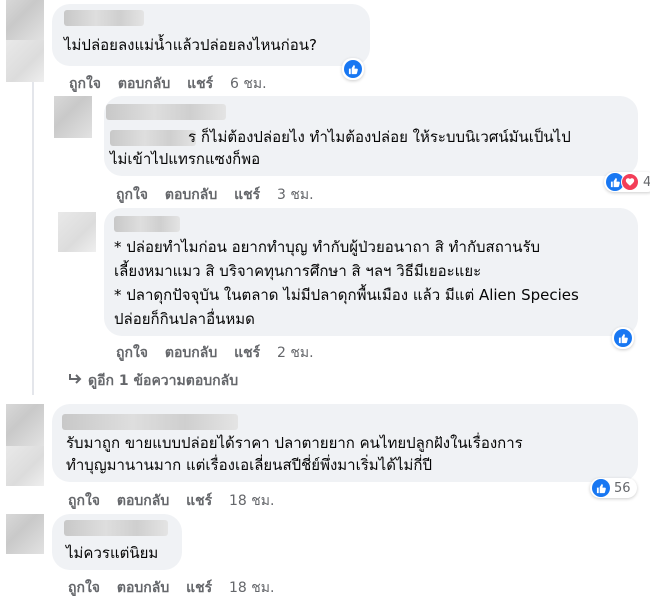 The width and height of the screenshot is (650, 598). Describe the element at coordinates (117, 542) in the screenshot. I see `comment-bubble: ไม่ควรแต่นิยม` at that location.